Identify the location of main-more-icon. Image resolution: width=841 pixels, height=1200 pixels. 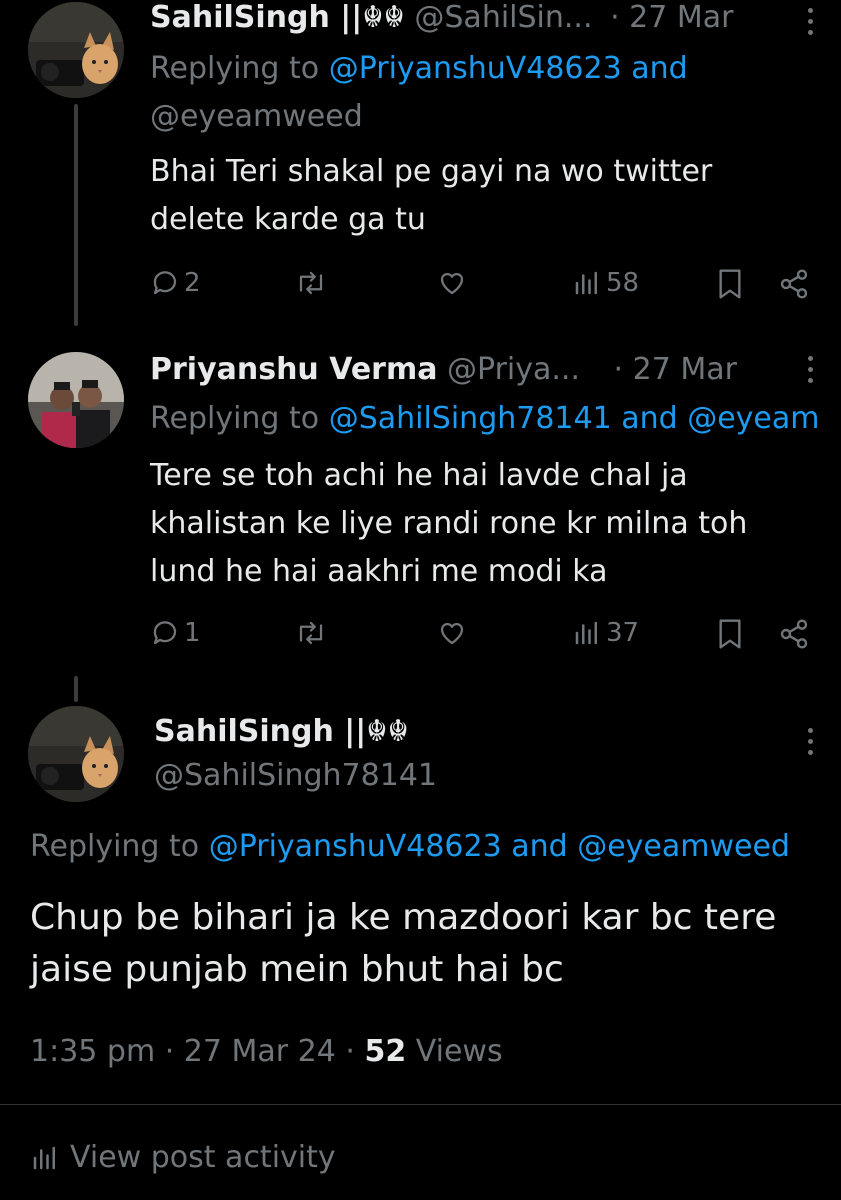
(810, 741).